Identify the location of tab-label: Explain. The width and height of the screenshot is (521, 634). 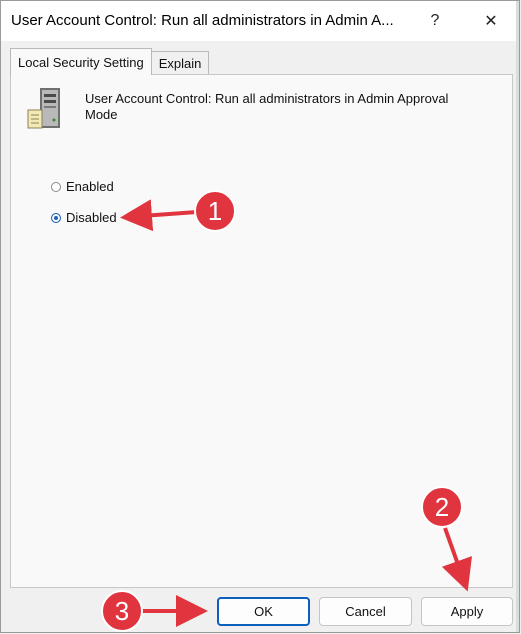
(180, 63).